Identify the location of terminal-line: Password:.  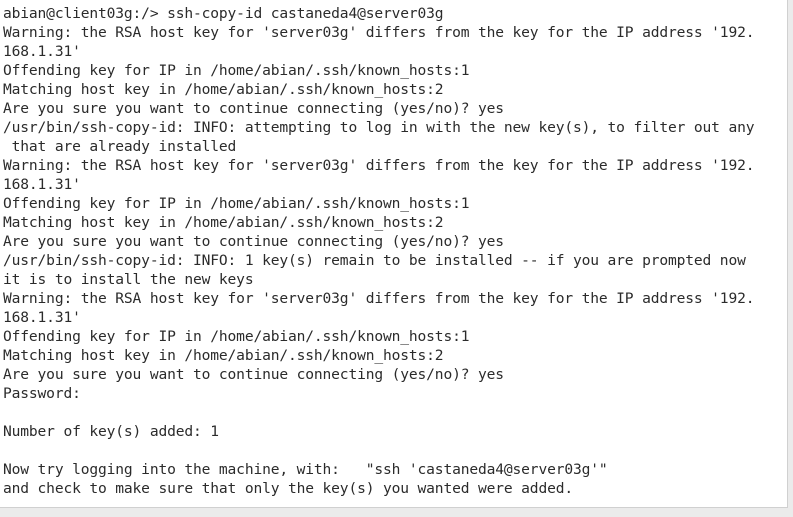
(42, 393).